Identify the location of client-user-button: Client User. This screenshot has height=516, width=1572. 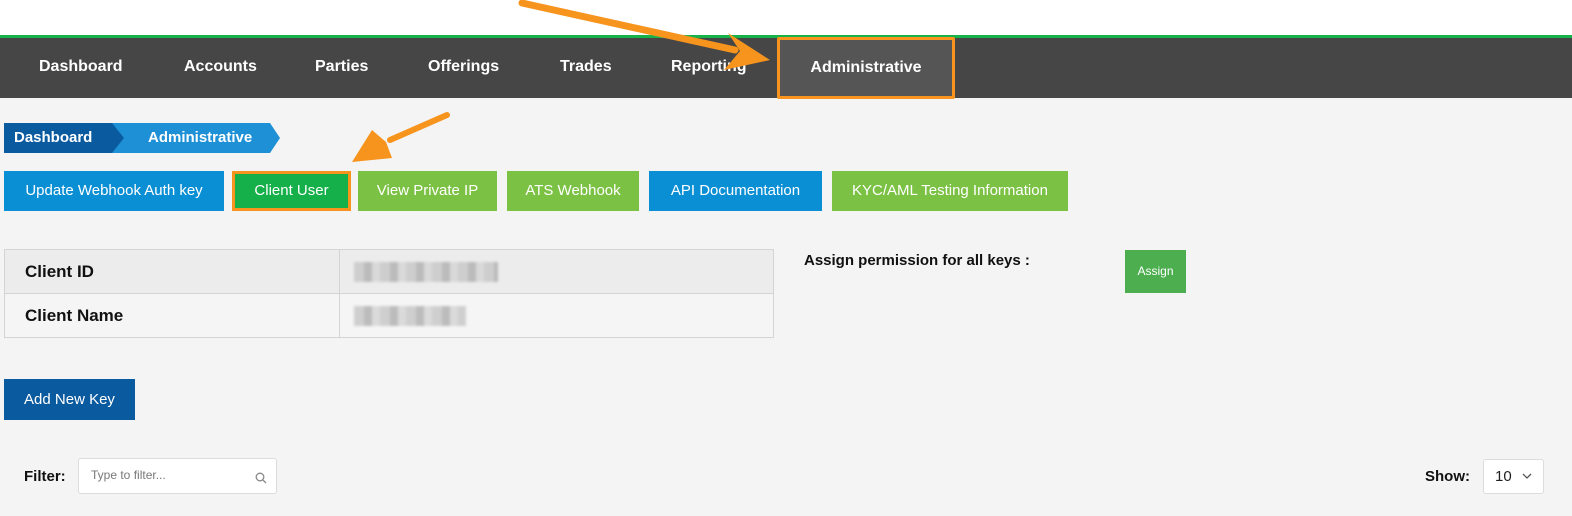
(291, 191).